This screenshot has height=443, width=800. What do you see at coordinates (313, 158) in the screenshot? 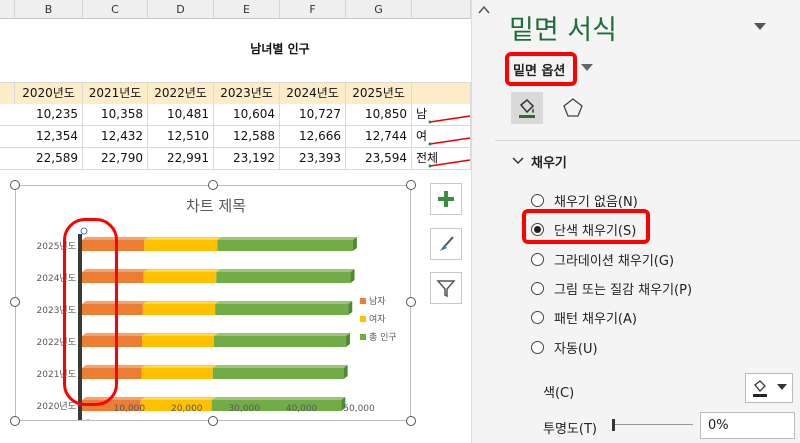
I see `data-cell: 23,393` at bounding box center [313, 158].